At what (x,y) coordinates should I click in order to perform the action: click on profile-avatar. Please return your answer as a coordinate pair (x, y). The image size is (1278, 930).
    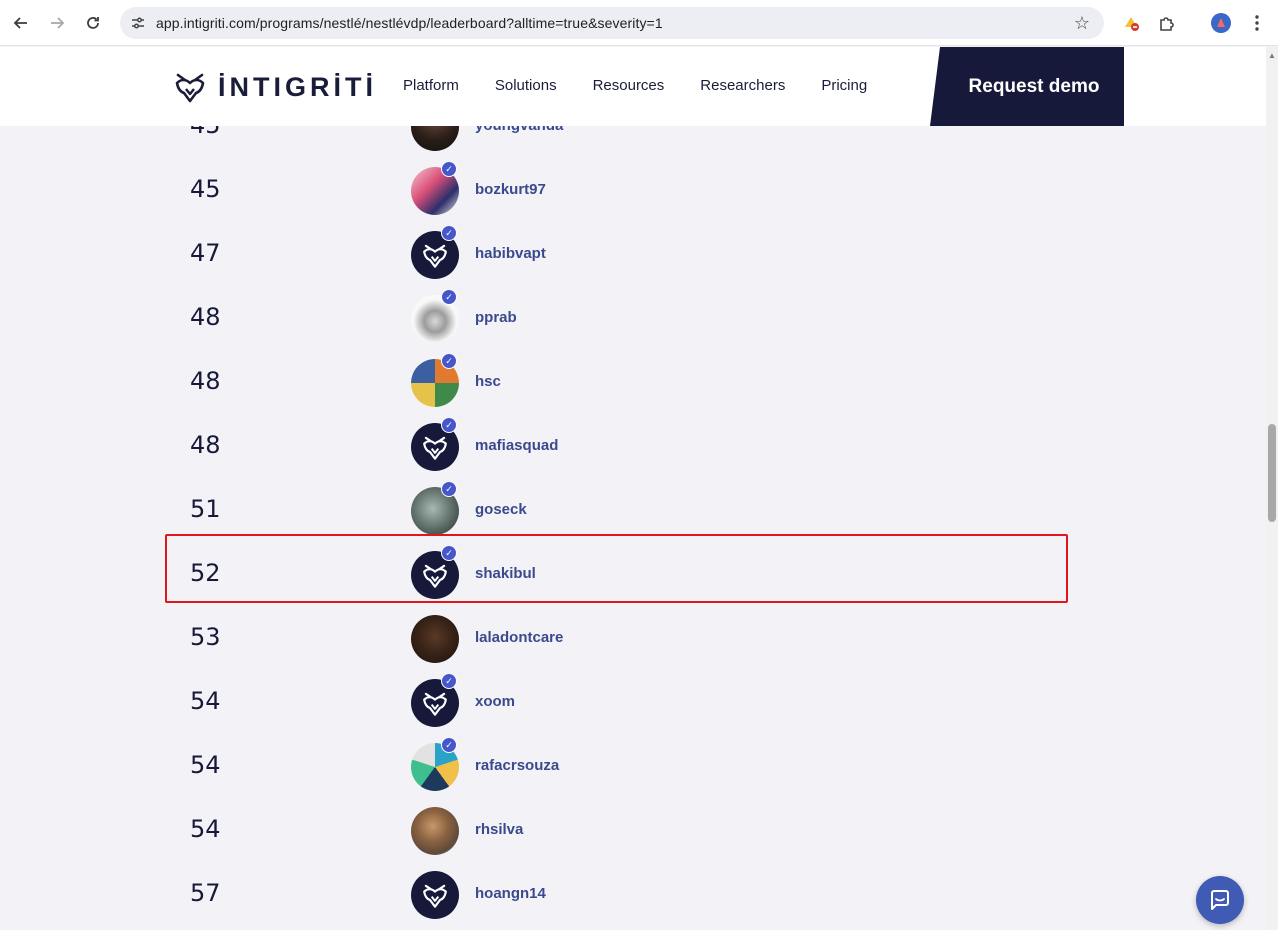
    Looking at the image, I should click on (1221, 23).